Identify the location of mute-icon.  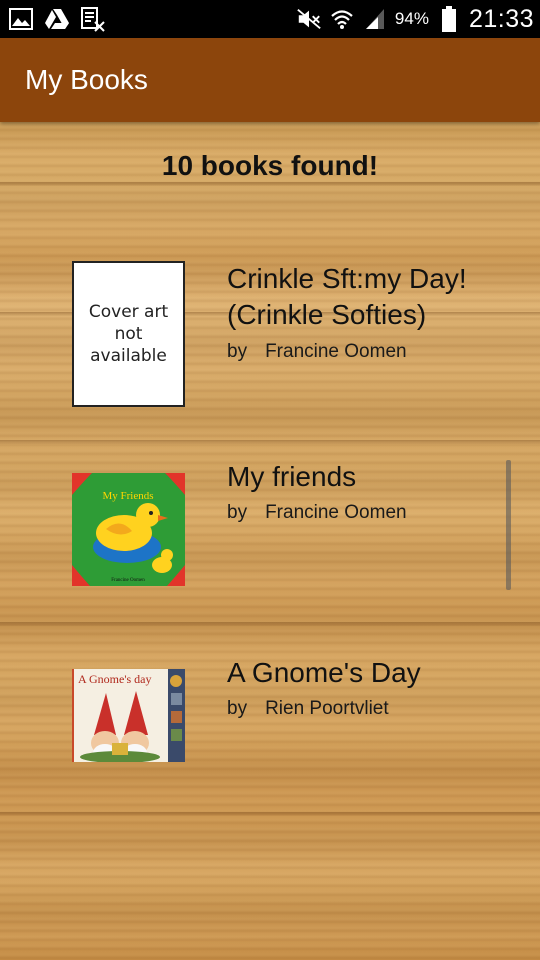
(309, 19).